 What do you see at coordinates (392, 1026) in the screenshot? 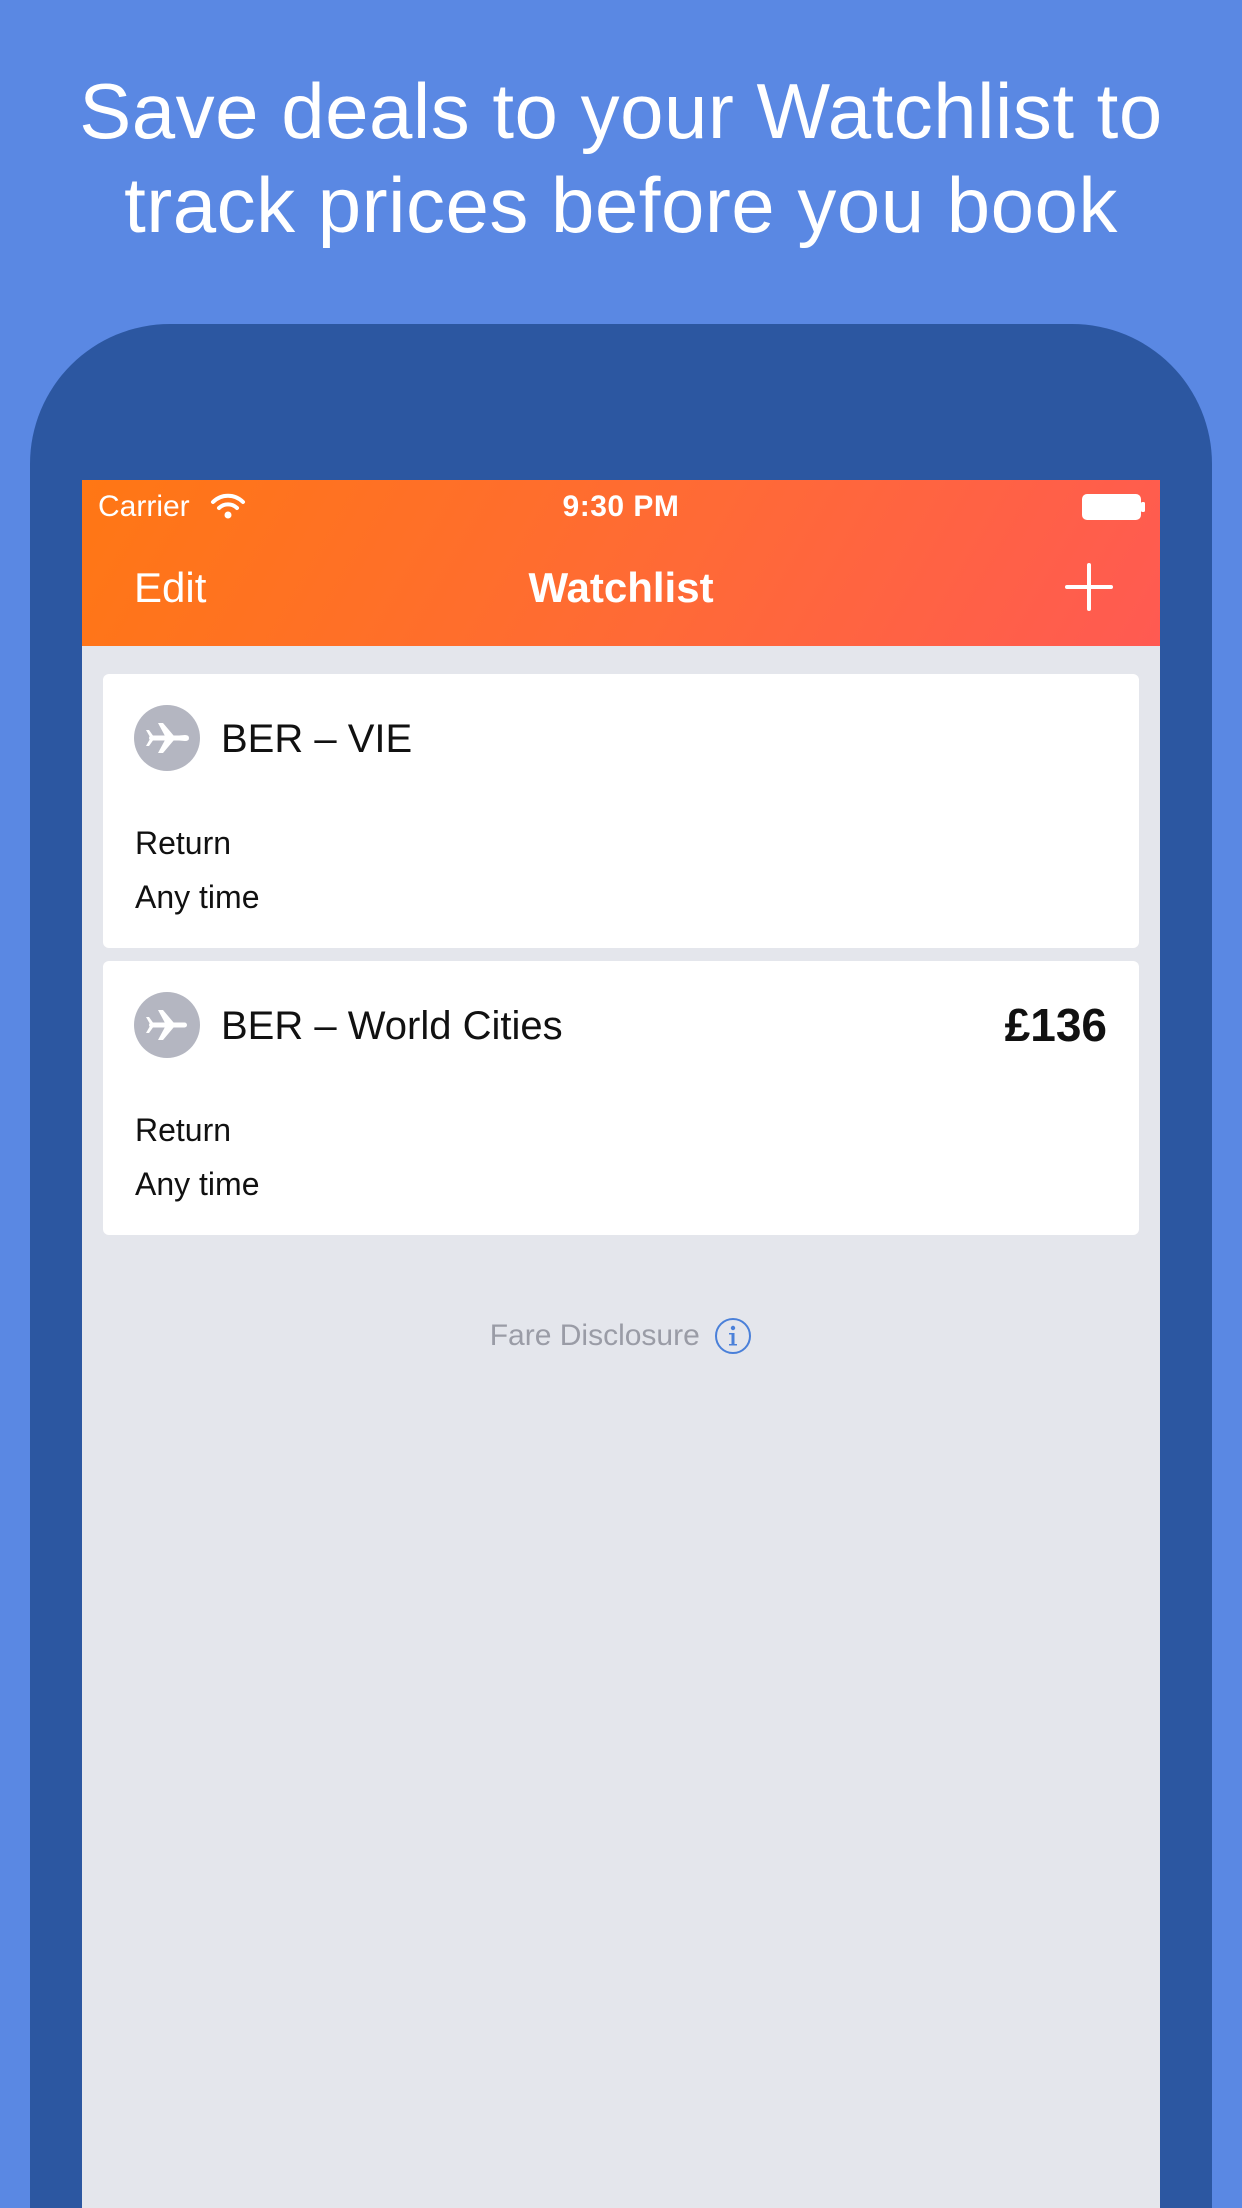
I see `route-label: BER – World Cities` at bounding box center [392, 1026].